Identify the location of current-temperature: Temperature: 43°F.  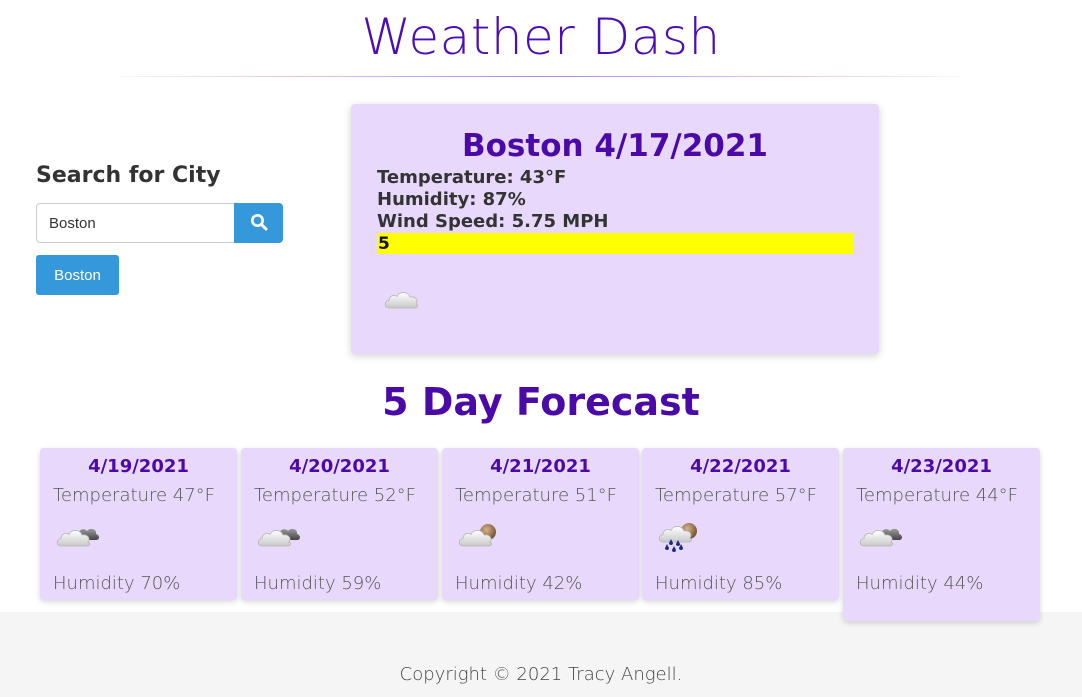
(472, 177).